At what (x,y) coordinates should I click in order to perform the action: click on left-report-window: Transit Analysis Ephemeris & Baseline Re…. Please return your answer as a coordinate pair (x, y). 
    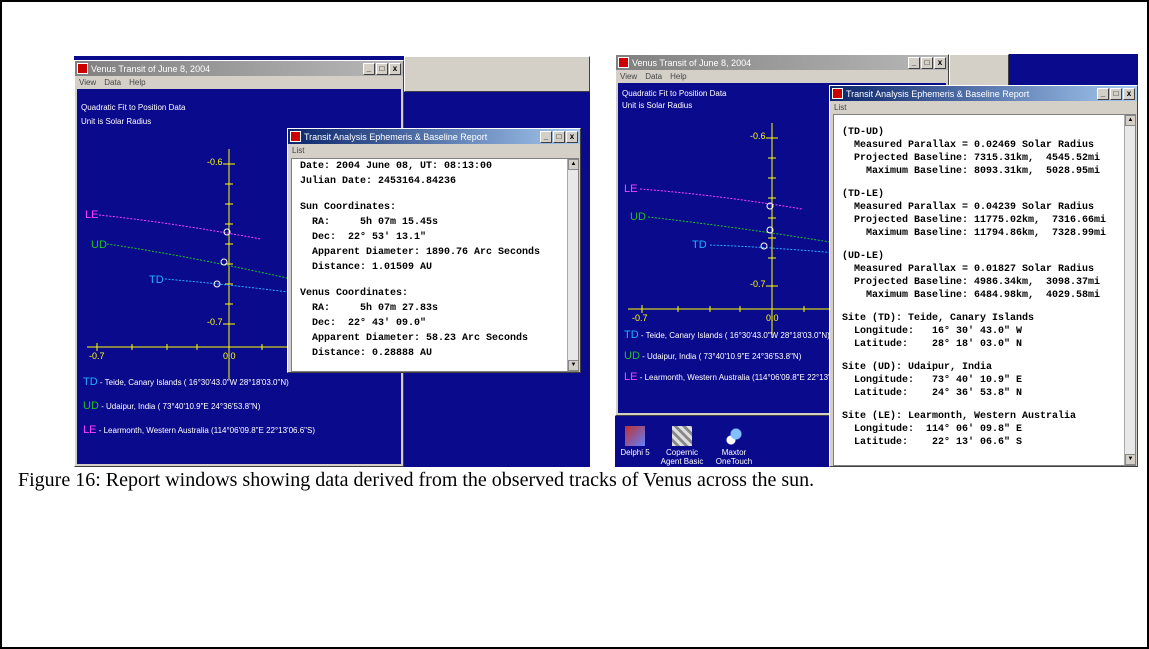
    Looking at the image, I should click on (434, 250).